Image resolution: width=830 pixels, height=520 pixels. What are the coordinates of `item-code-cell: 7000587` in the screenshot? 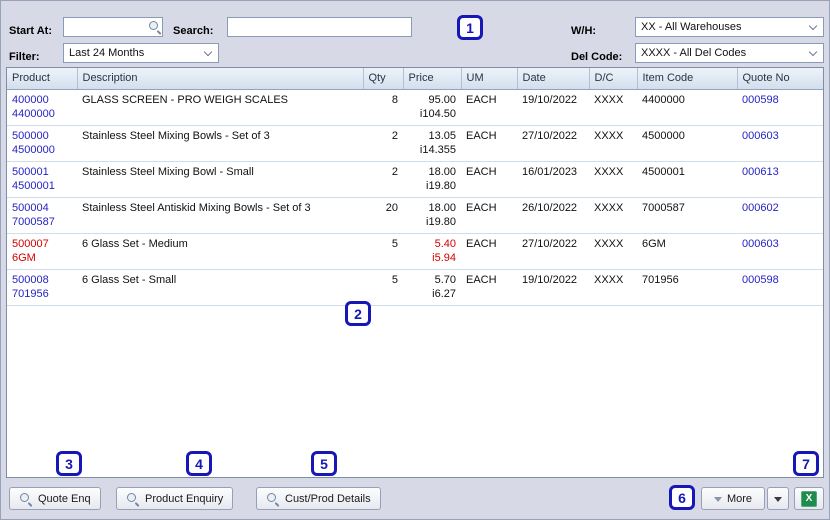 It's located at (687, 215).